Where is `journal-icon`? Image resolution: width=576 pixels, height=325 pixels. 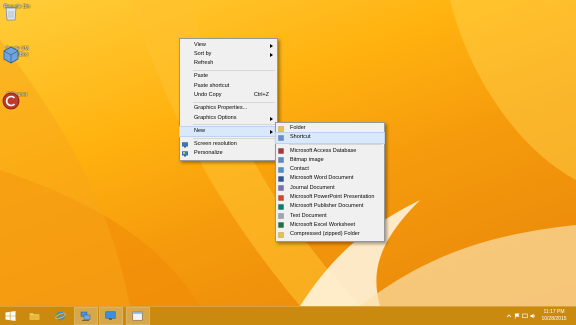
journal-icon is located at coordinates (281, 188).